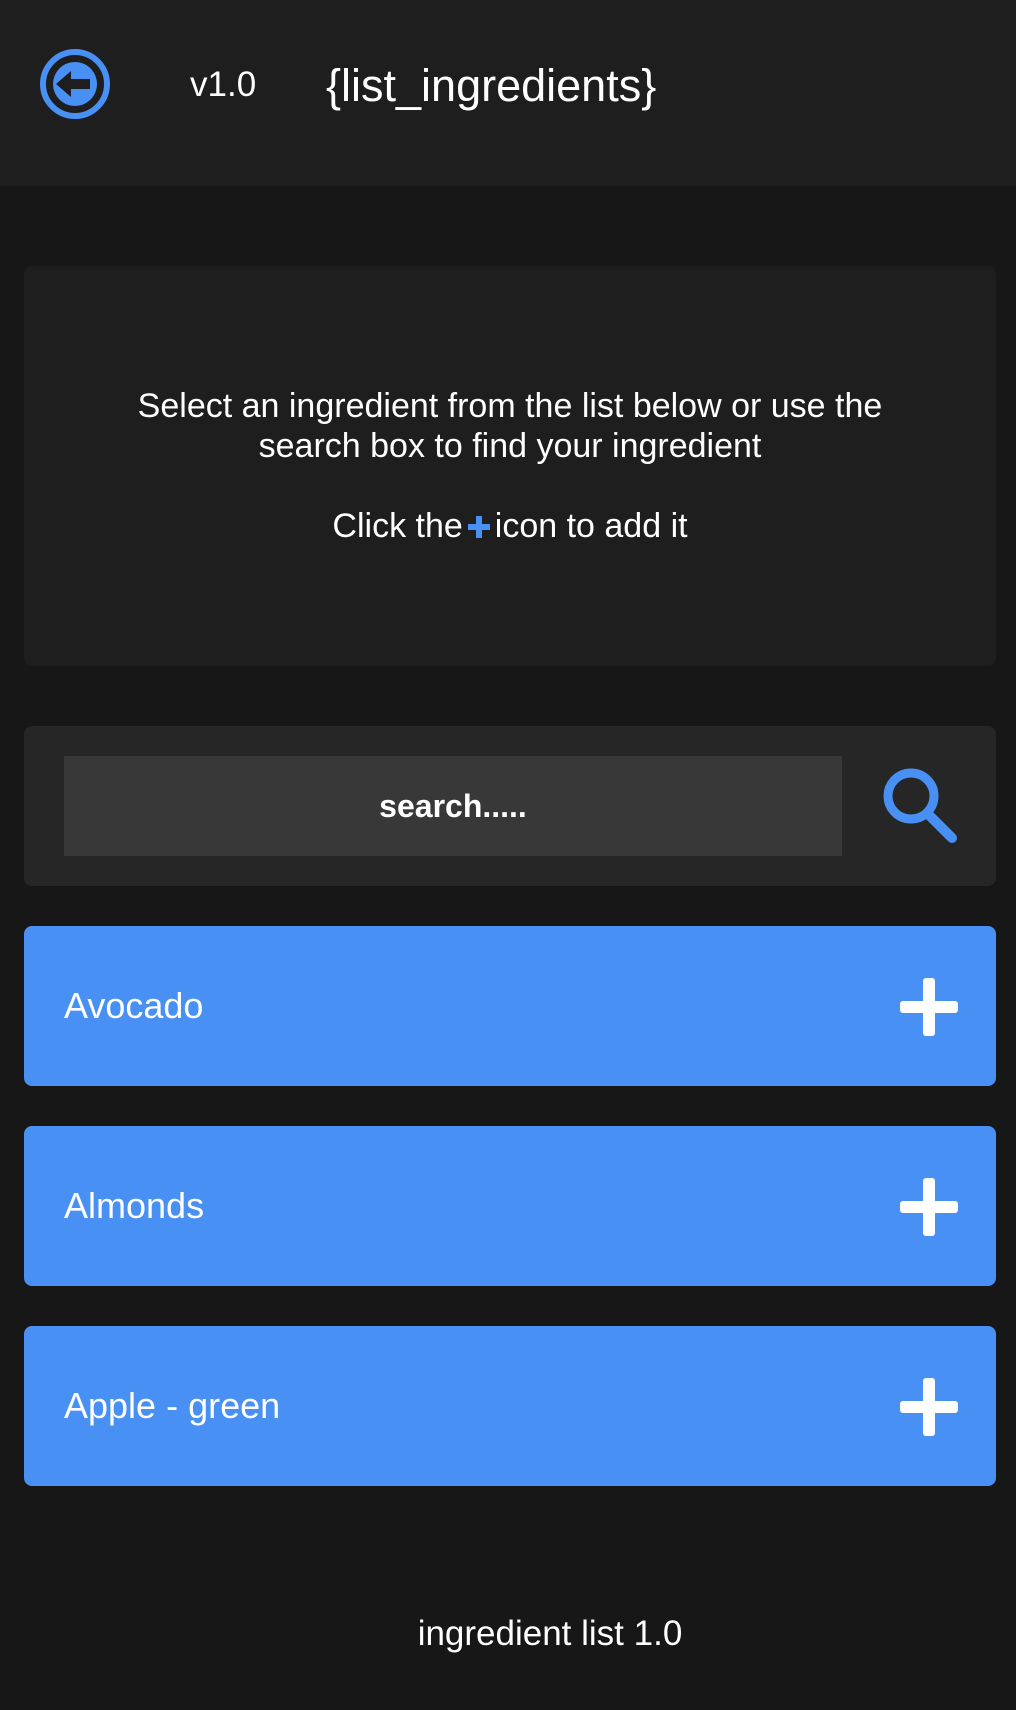  I want to click on search-panel, so click(510, 806).